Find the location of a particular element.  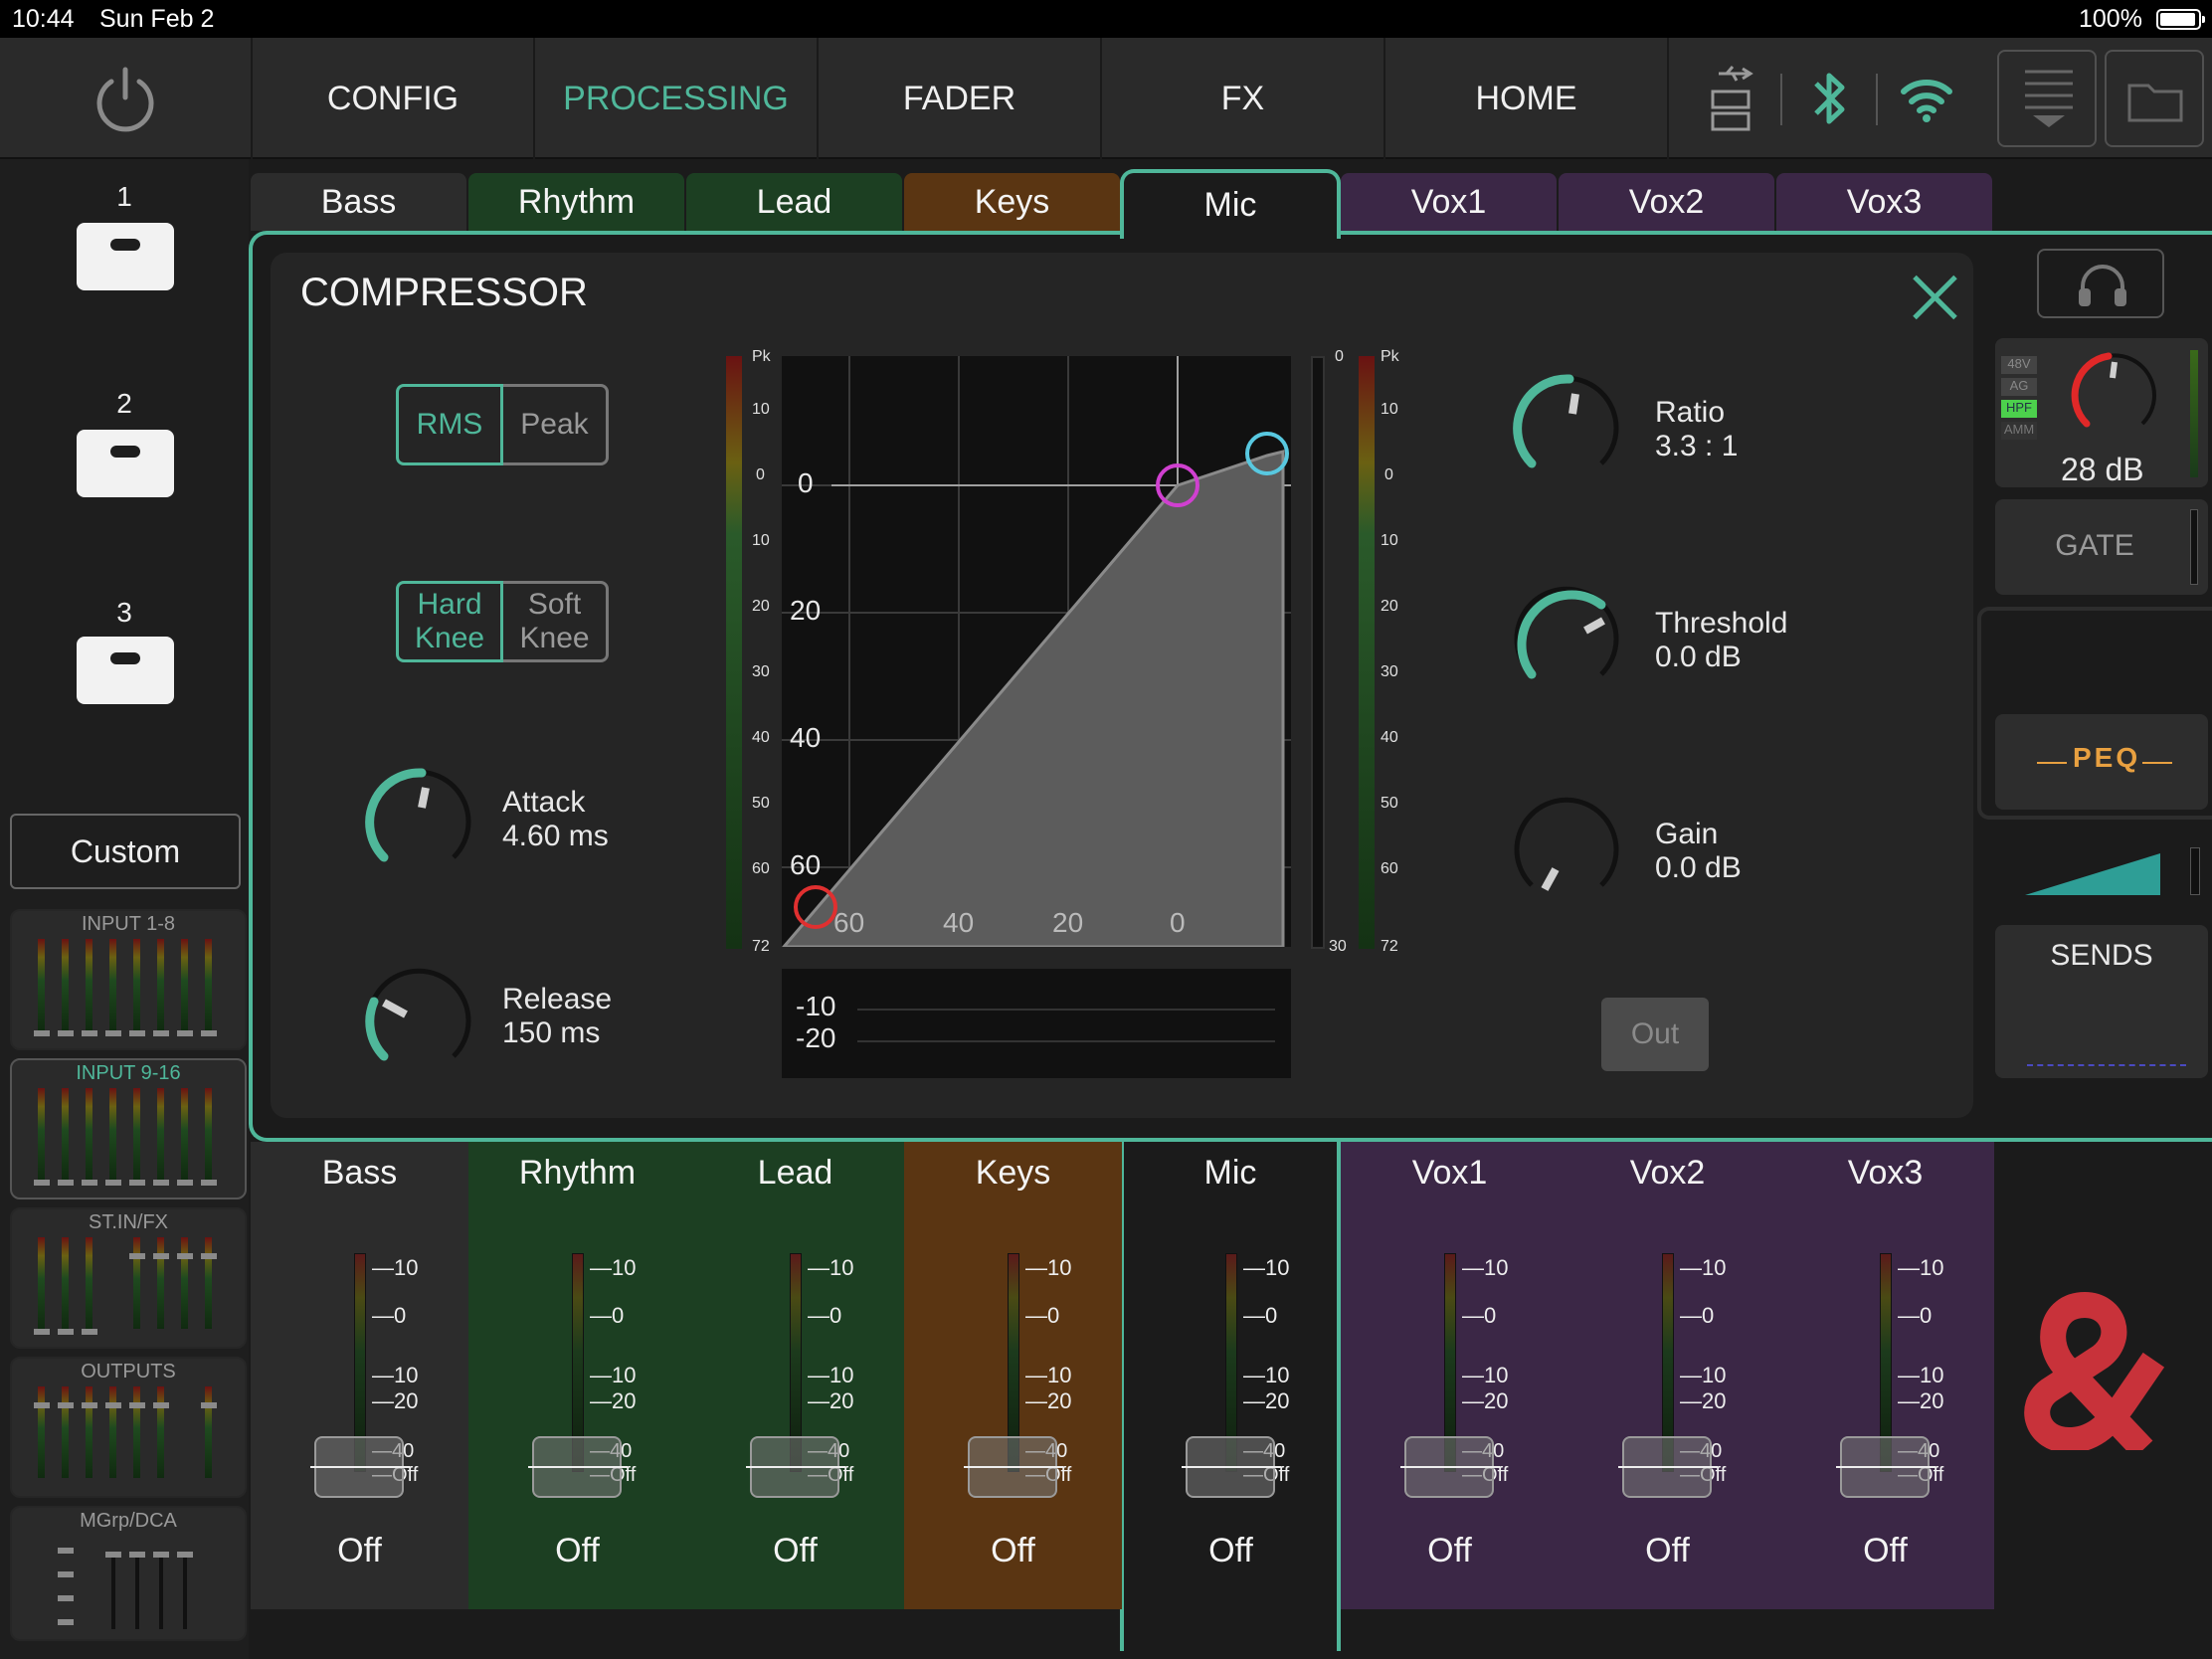

nav-tab-fader: FADER is located at coordinates (958, 98).